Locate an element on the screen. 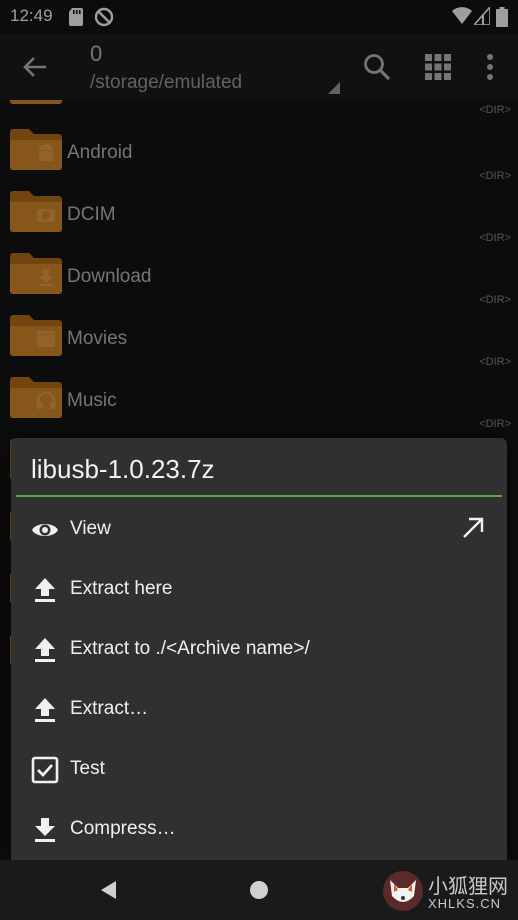  fox-logo-icon is located at coordinates (403, 891).